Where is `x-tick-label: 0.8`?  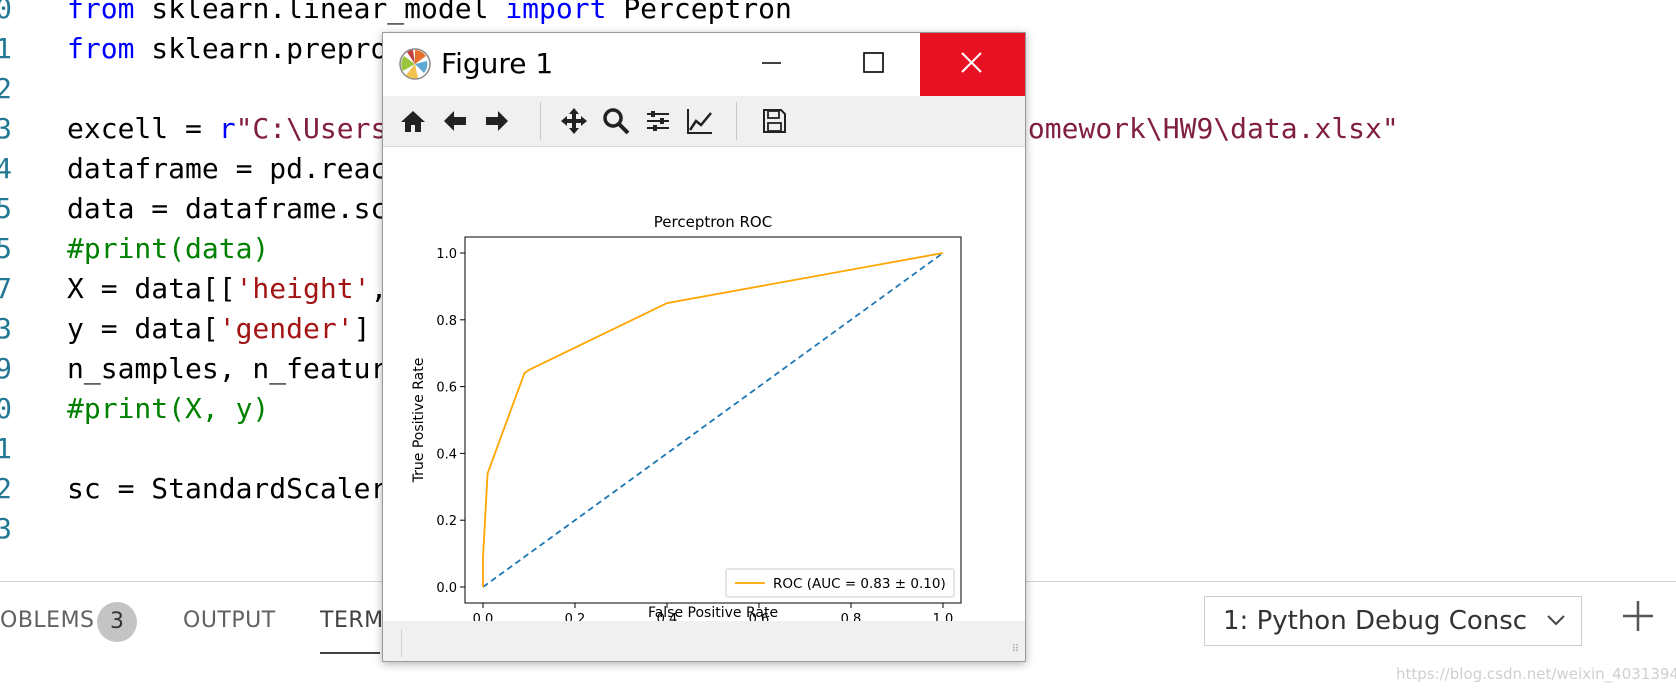 x-tick-label: 0.8 is located at coordinates (851, 616).